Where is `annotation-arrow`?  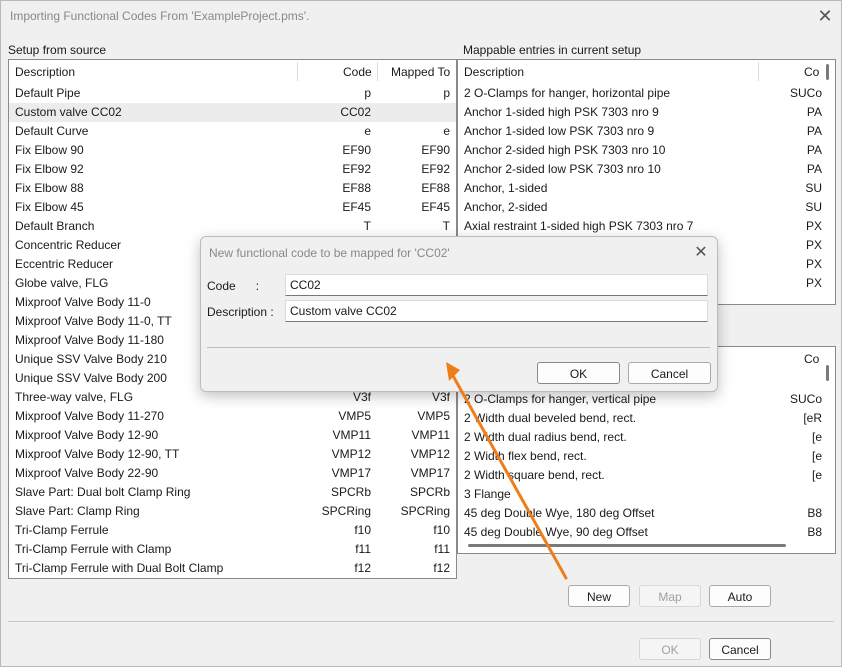
annotation-arrow is located at coordinates (507, 471).